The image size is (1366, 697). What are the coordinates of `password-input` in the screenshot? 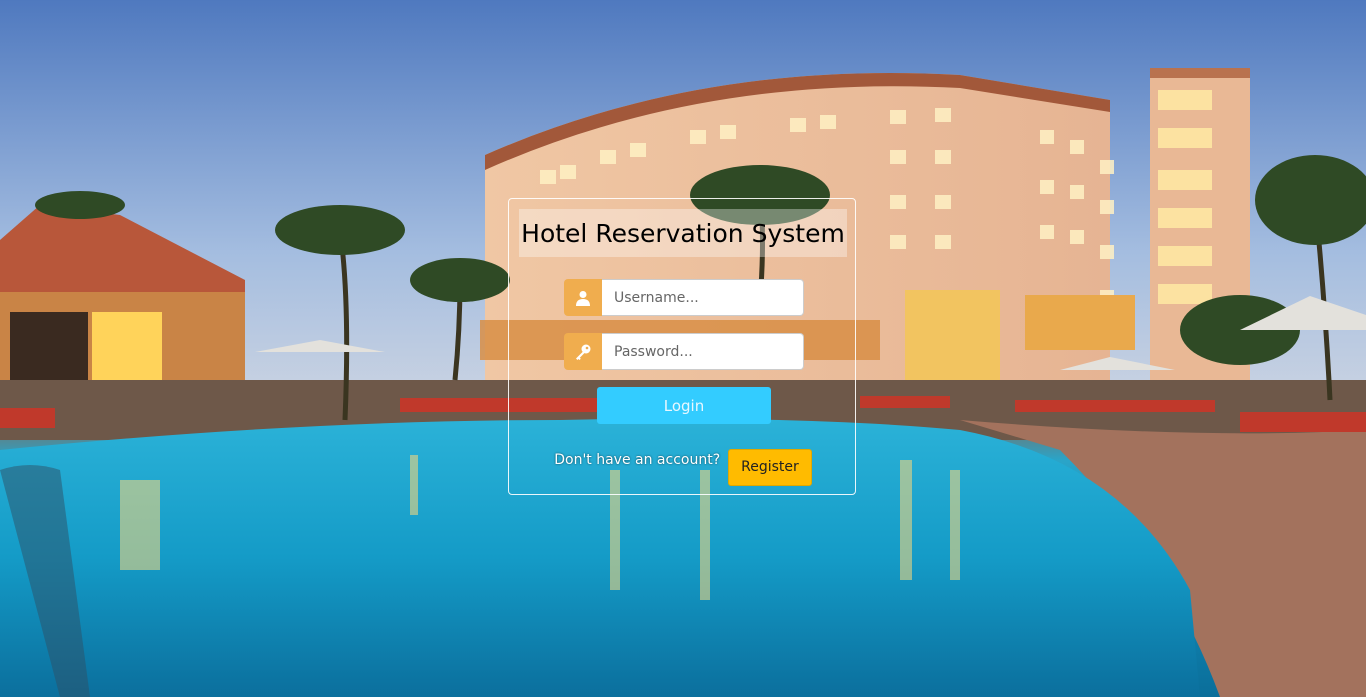 It's located at (703, 351).